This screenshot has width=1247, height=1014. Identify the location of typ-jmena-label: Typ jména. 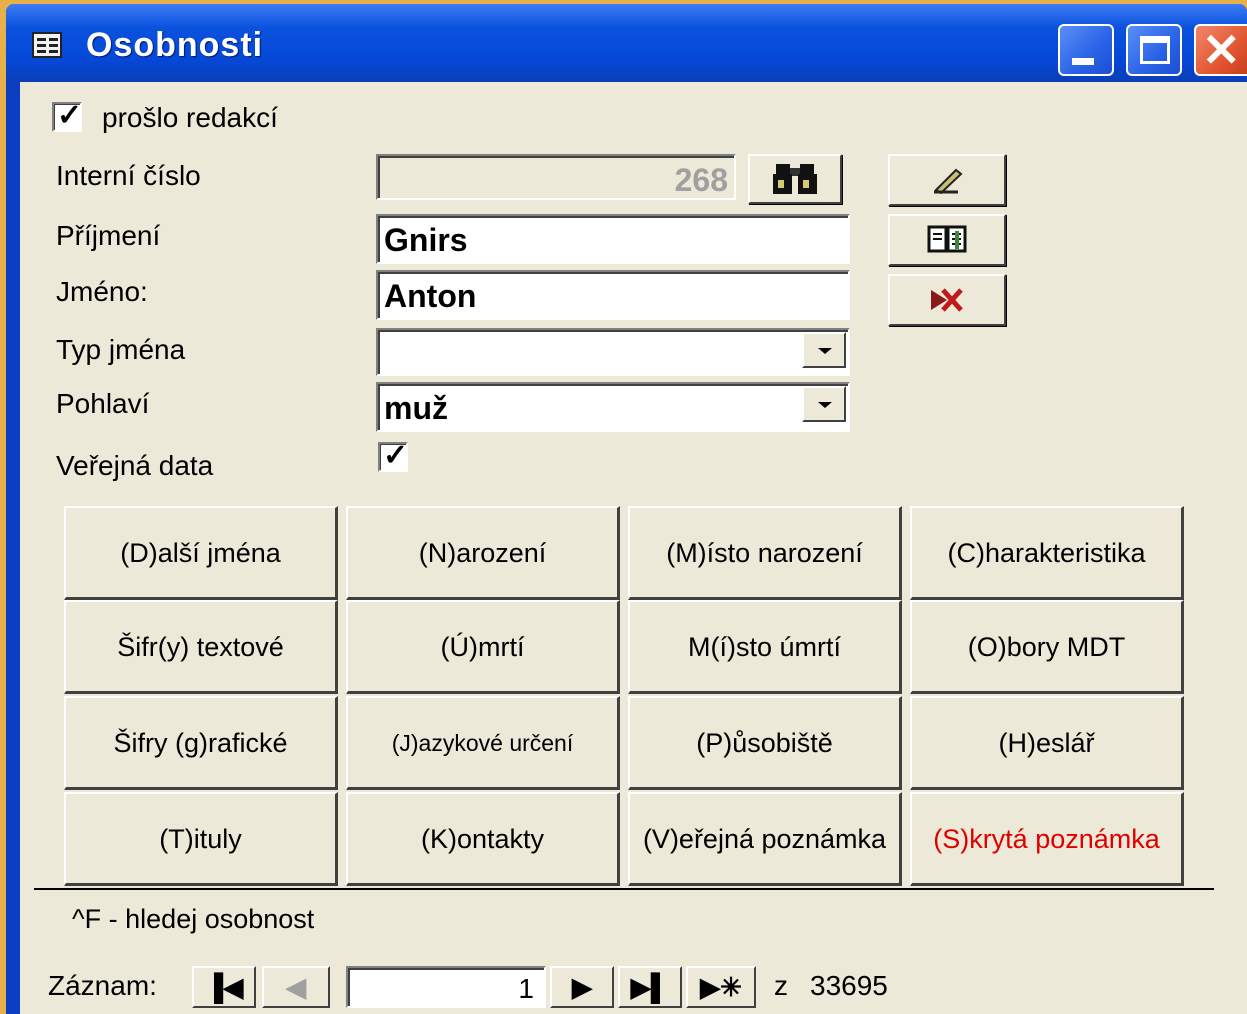
(121, 349).